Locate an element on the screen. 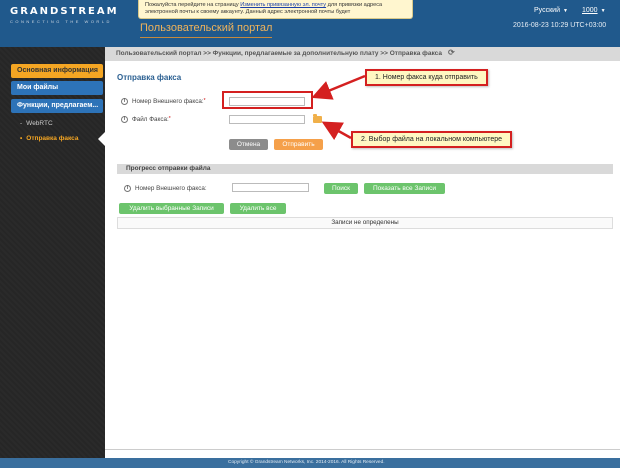 This screenshot has width=620, height=468. current-datetime: 2016-08-23 10:29 UTC+03:00 is located at coordinates (560, 25).